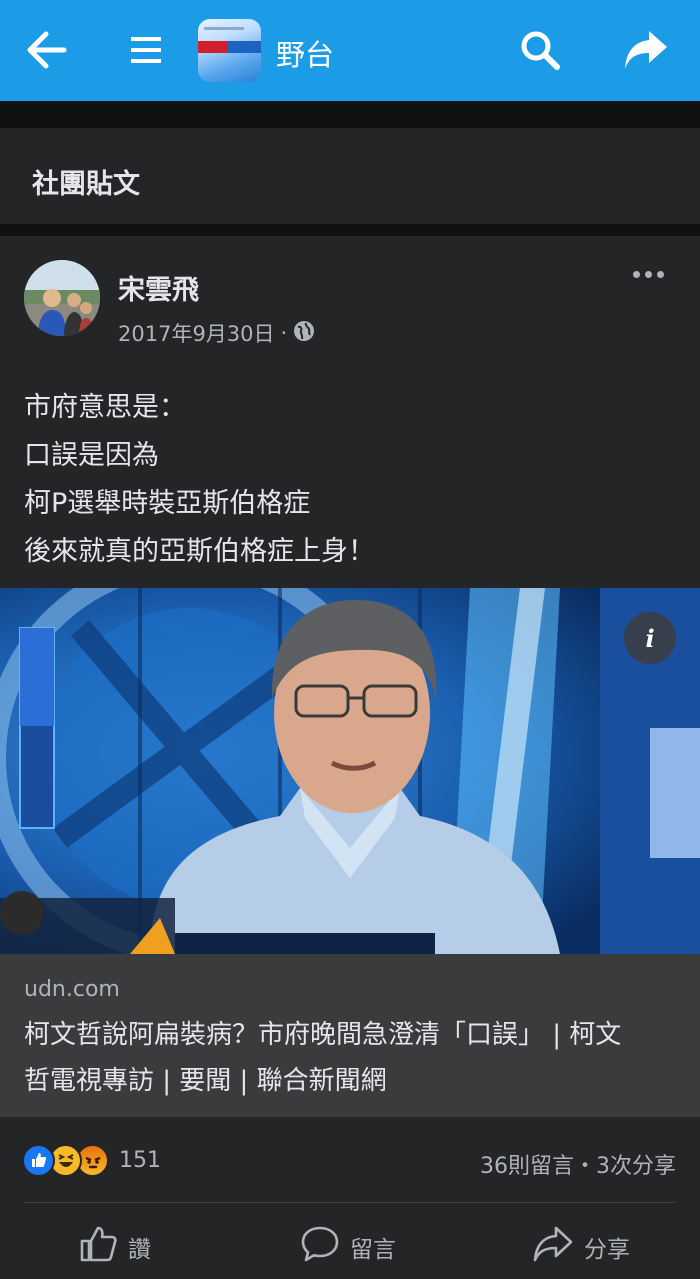 The image size is (700, 1279). What do you see at coordinates (146, 50) in the screenshot?
I see `menu-icon` at bounding box center [146, 50].